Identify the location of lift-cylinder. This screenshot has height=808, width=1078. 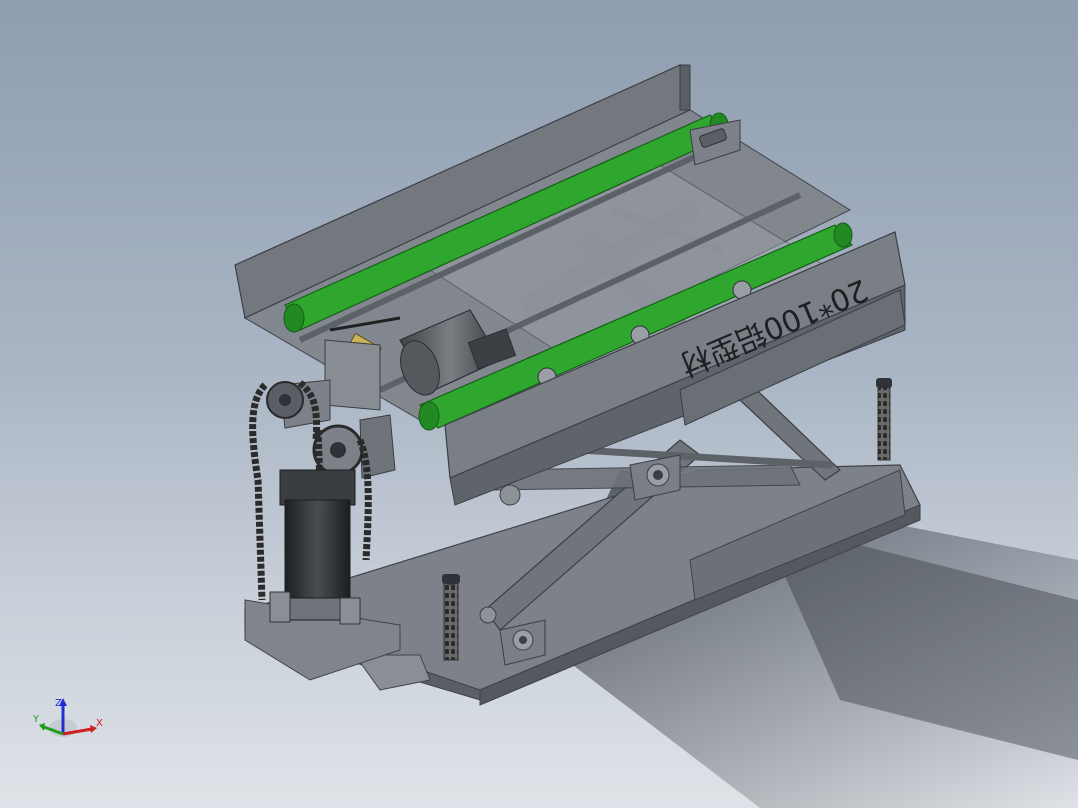
(315, 547).